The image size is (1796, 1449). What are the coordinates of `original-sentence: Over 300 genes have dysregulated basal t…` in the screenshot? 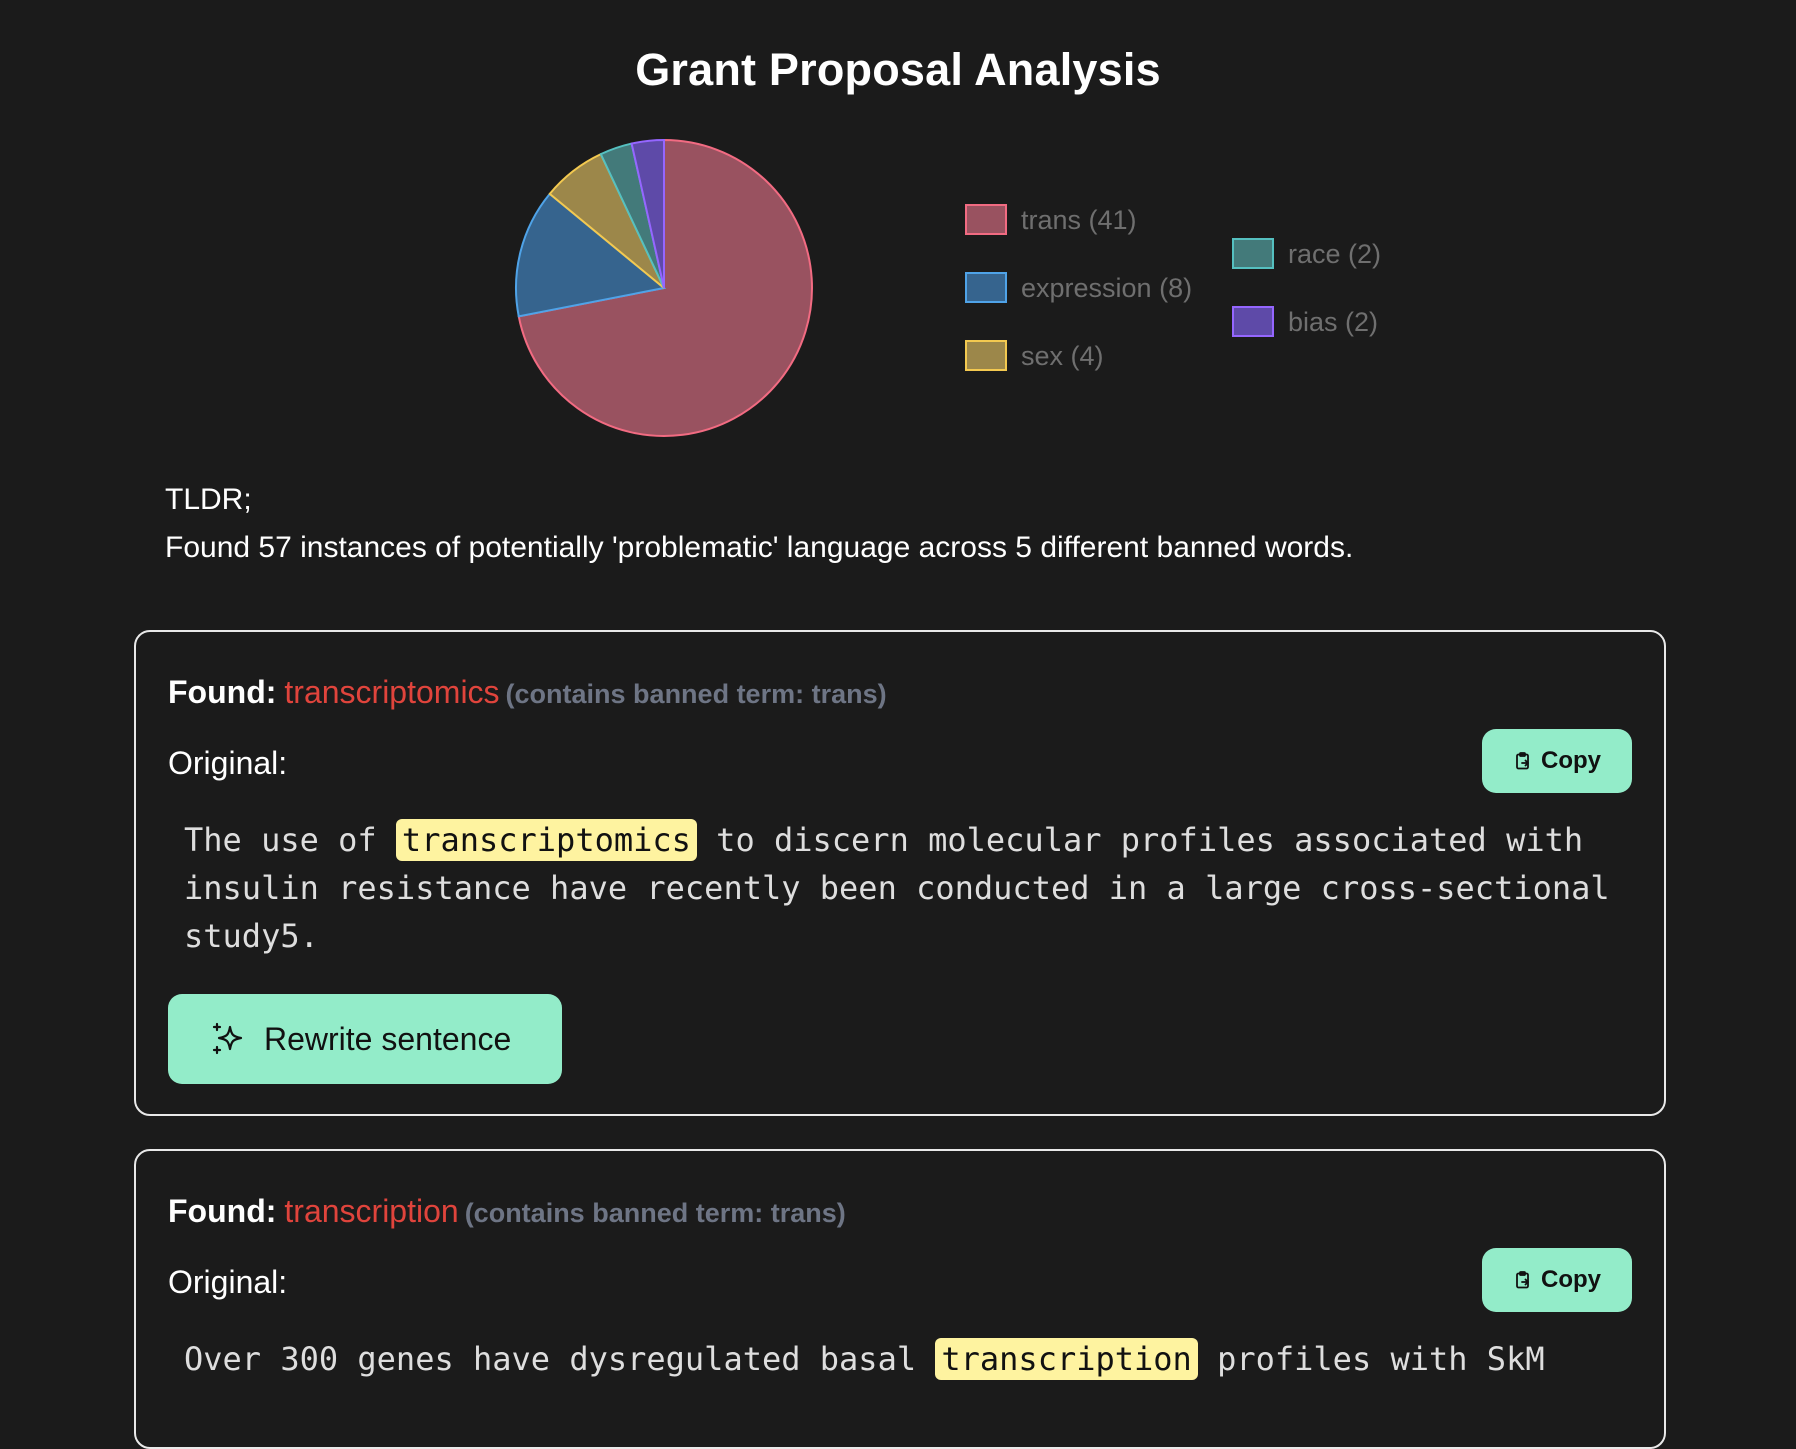 It's located at (904, 1359).